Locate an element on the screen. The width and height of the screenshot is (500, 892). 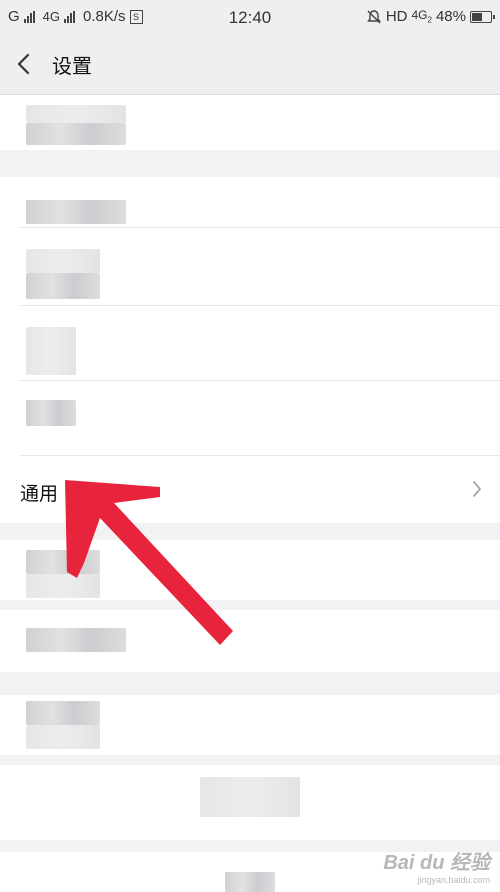
general-label: 通用 is located at coordinates (39, 494).